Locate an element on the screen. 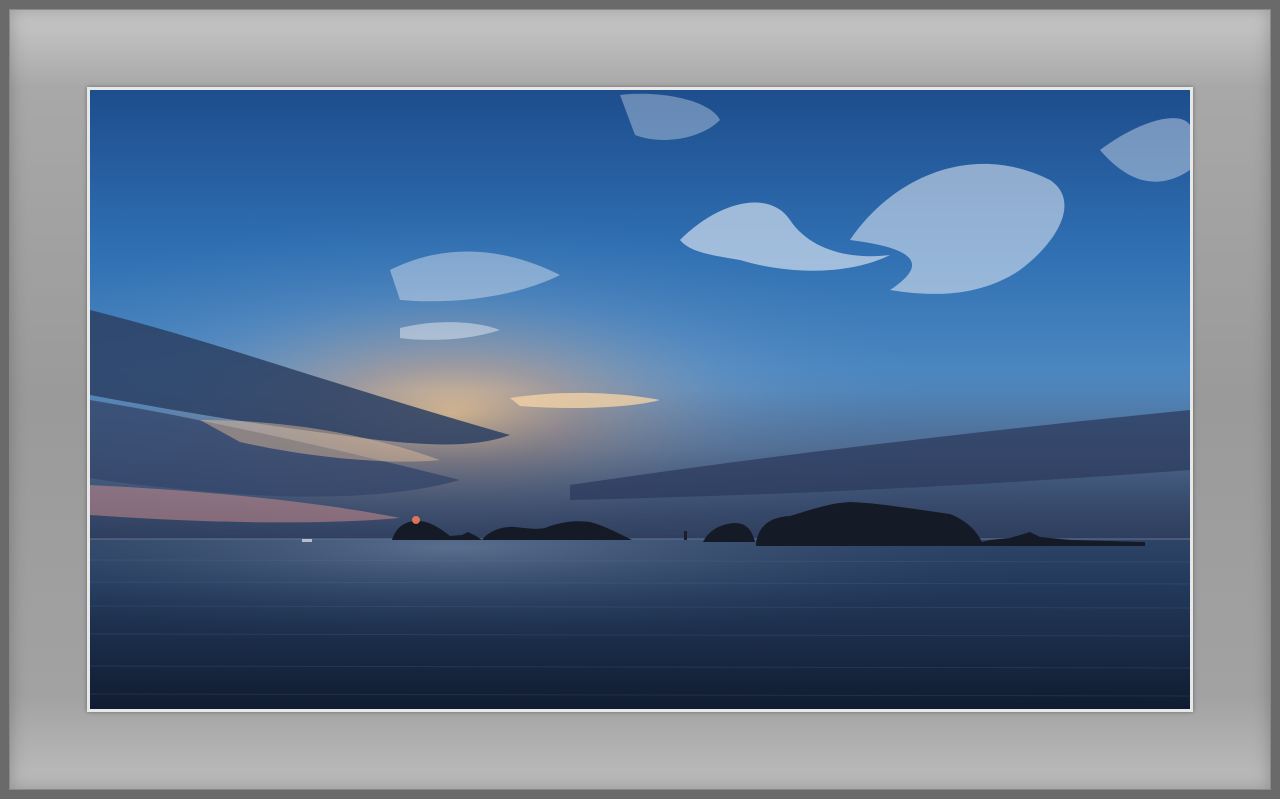 This screenshot has width=1280, height=799. setting-sun is located at coordinates (416, 520).